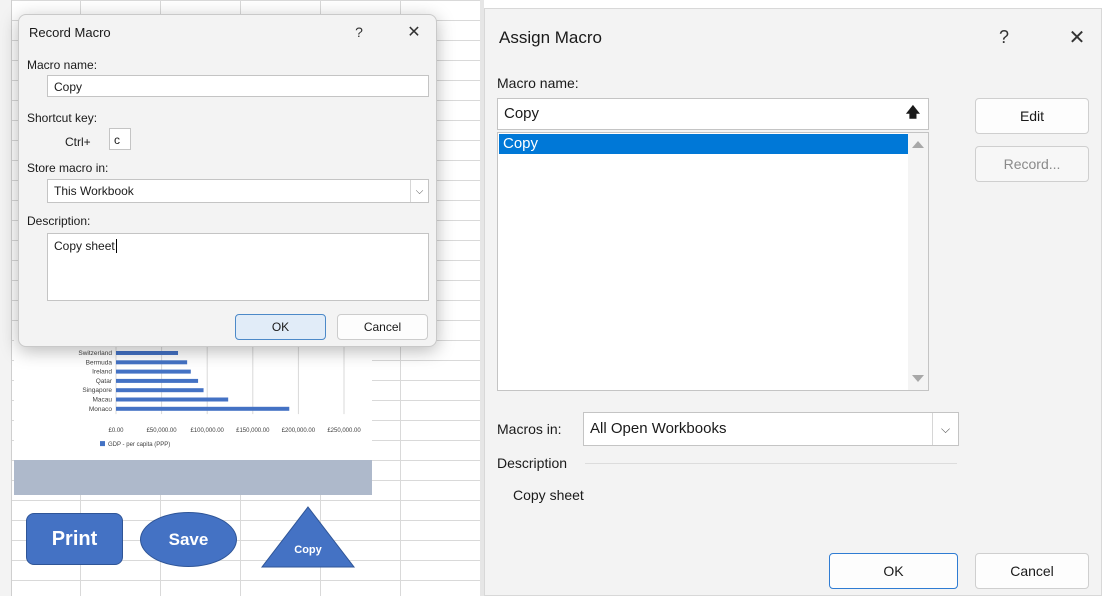  I want to click on assign-cancel-label: Cancel, so click(1032, 571).